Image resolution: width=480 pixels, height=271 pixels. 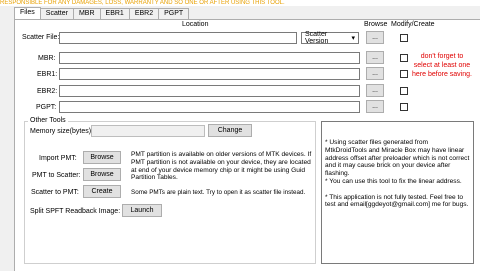 What do you see at coordinates (404, 91) in the screenshot?
I see `ebr2-modify-checkbox` at bounding box center [404, 91].